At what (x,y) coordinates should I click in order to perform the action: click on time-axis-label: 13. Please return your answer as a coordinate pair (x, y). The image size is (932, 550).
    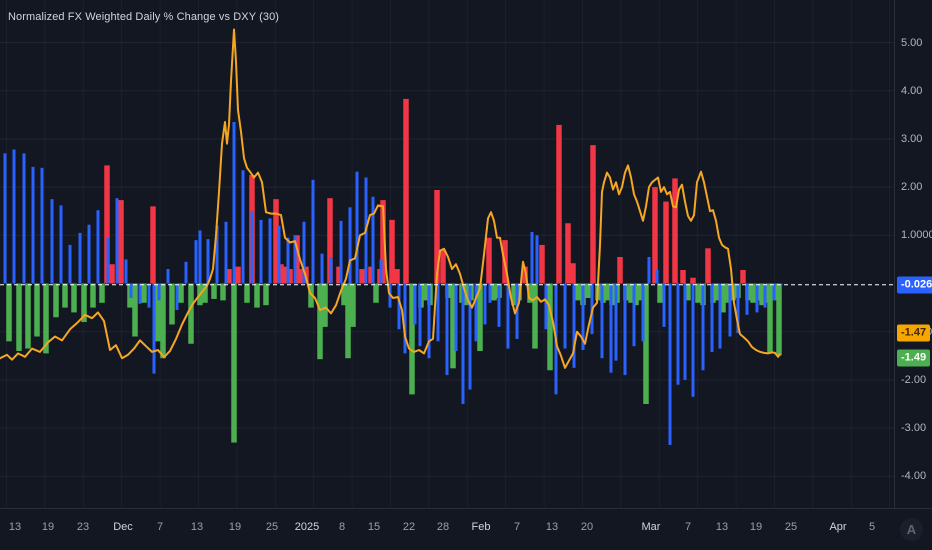
    Looking at the image, I should click on (722, 527).